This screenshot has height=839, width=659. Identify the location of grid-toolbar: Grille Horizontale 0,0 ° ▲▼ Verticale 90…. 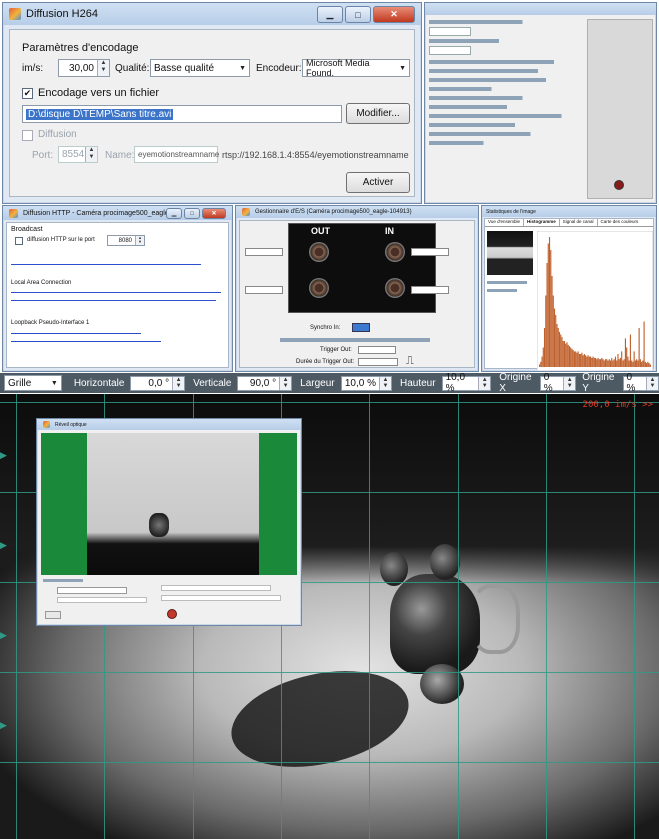
(329, 383).